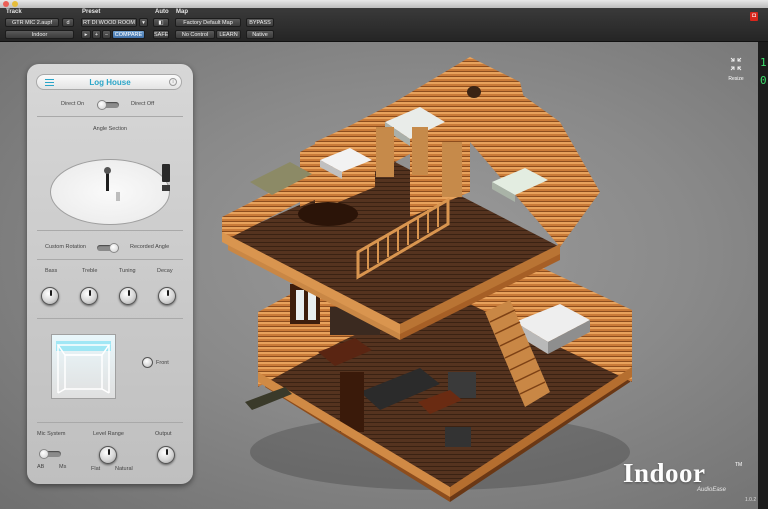 The width and height of the screenshot is (768, 509). What do you see at coordinates (150, 247) in the screenshot?
I see `recorded-angle-label: Recorded Angle` at bounding box center [150, 247].